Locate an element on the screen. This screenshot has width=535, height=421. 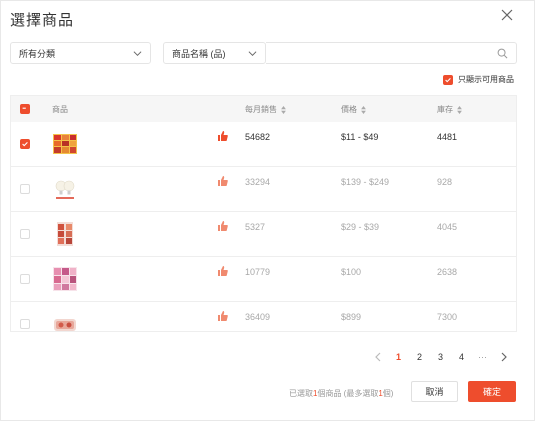
table-row: 36409 $899 7300 is located at coordinates (263, 316).